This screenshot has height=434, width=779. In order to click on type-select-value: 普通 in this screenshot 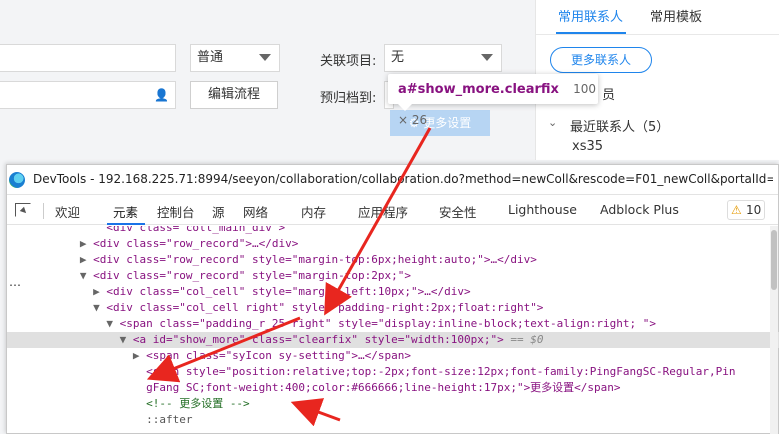, I will do `click(210, 57)`.